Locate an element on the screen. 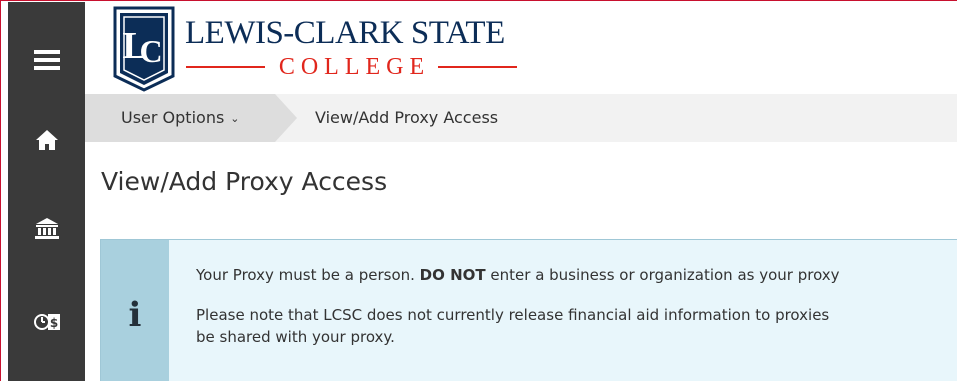 The height and width of the screenshot is (381, 957). logo-shield-icon: L C is located at coordinates (144, 49).